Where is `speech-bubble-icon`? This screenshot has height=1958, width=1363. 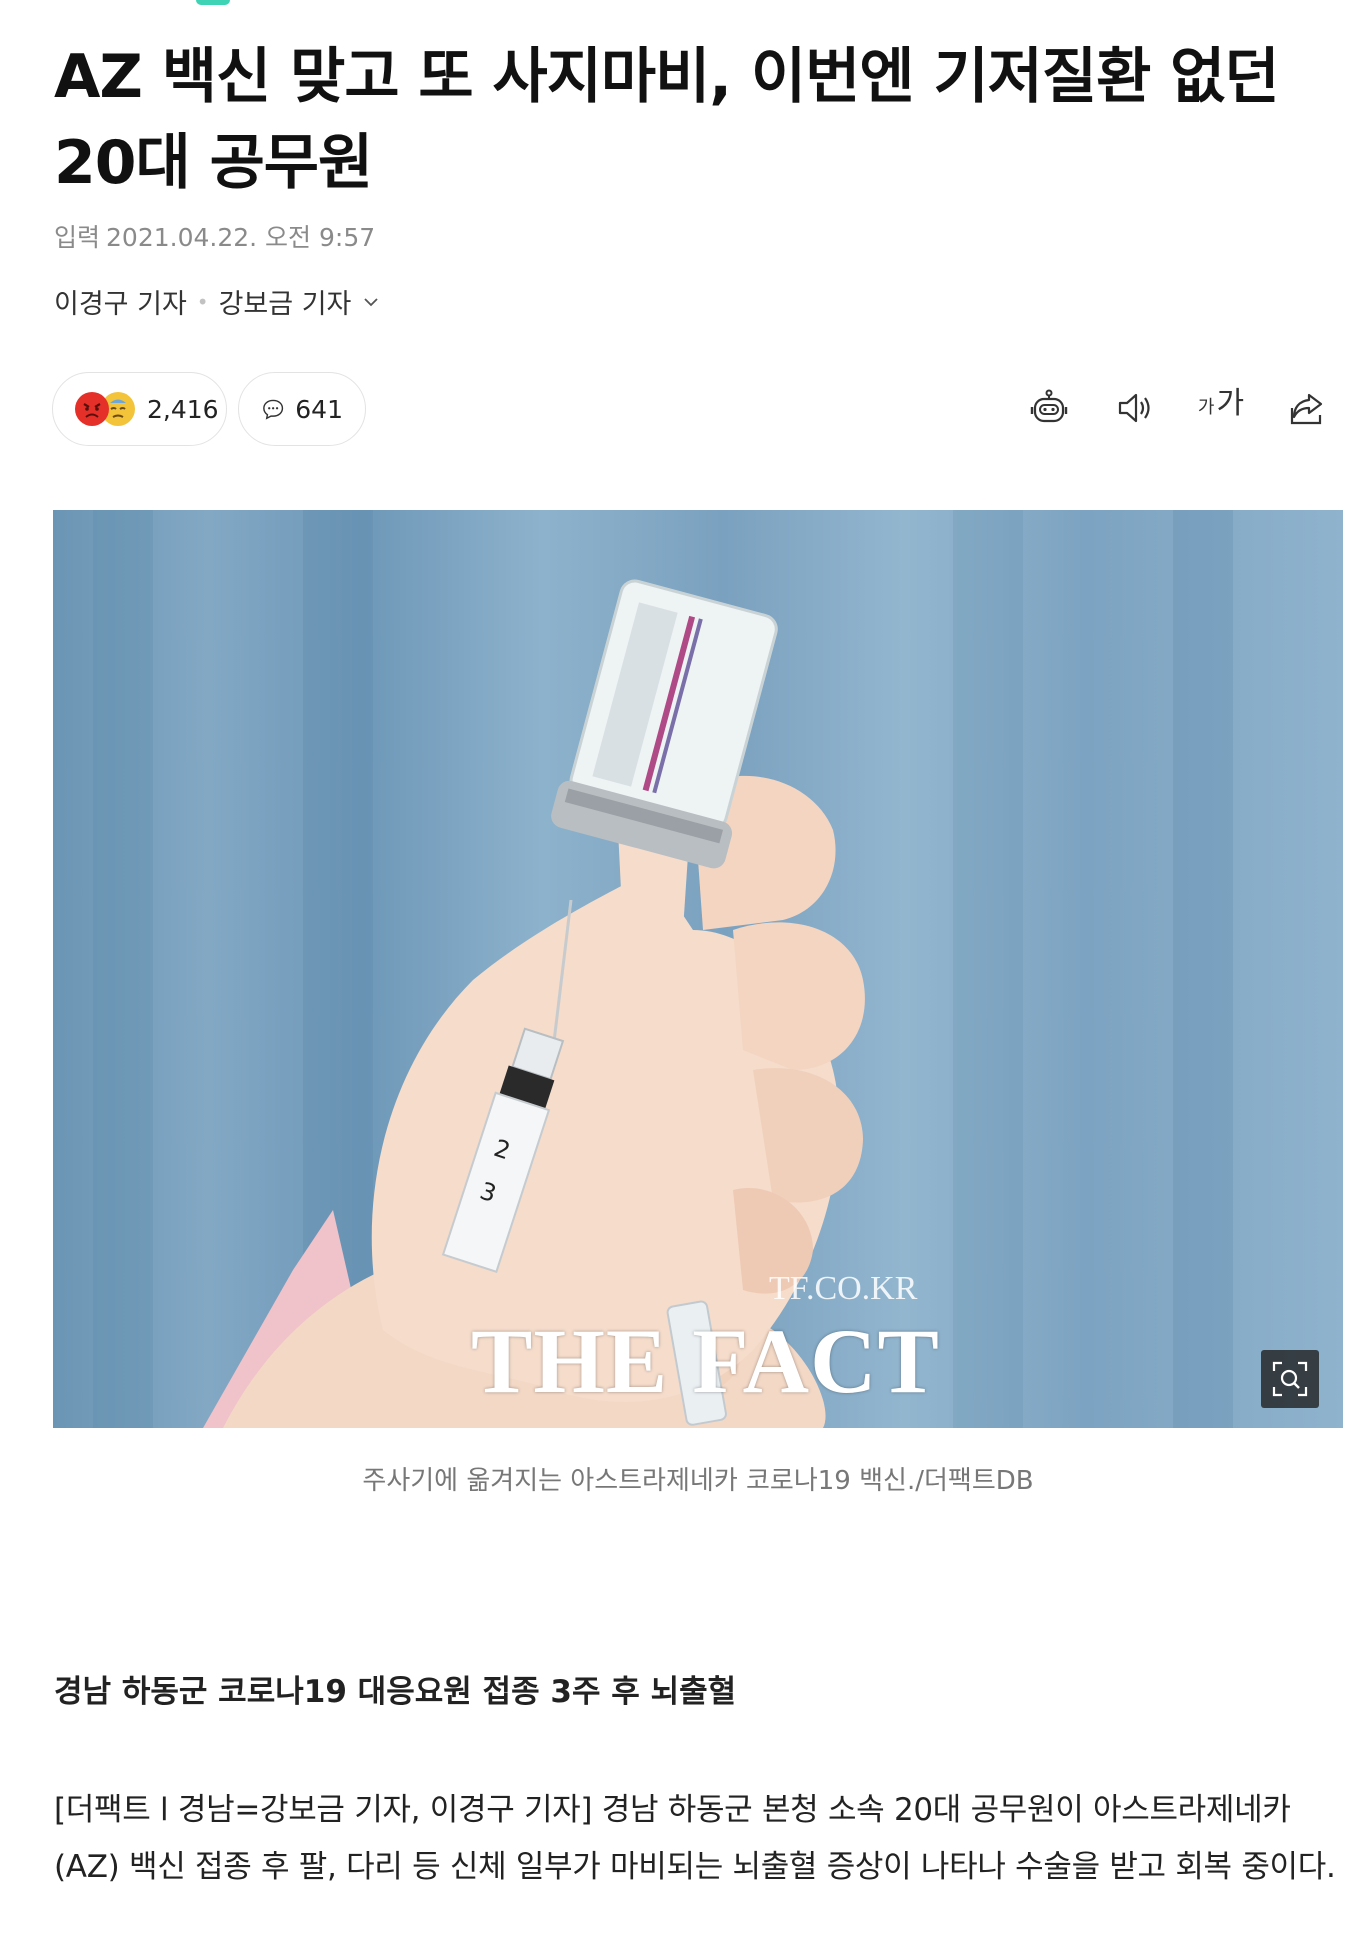 speech-bubble-icon is located at coordinates (273, 409).